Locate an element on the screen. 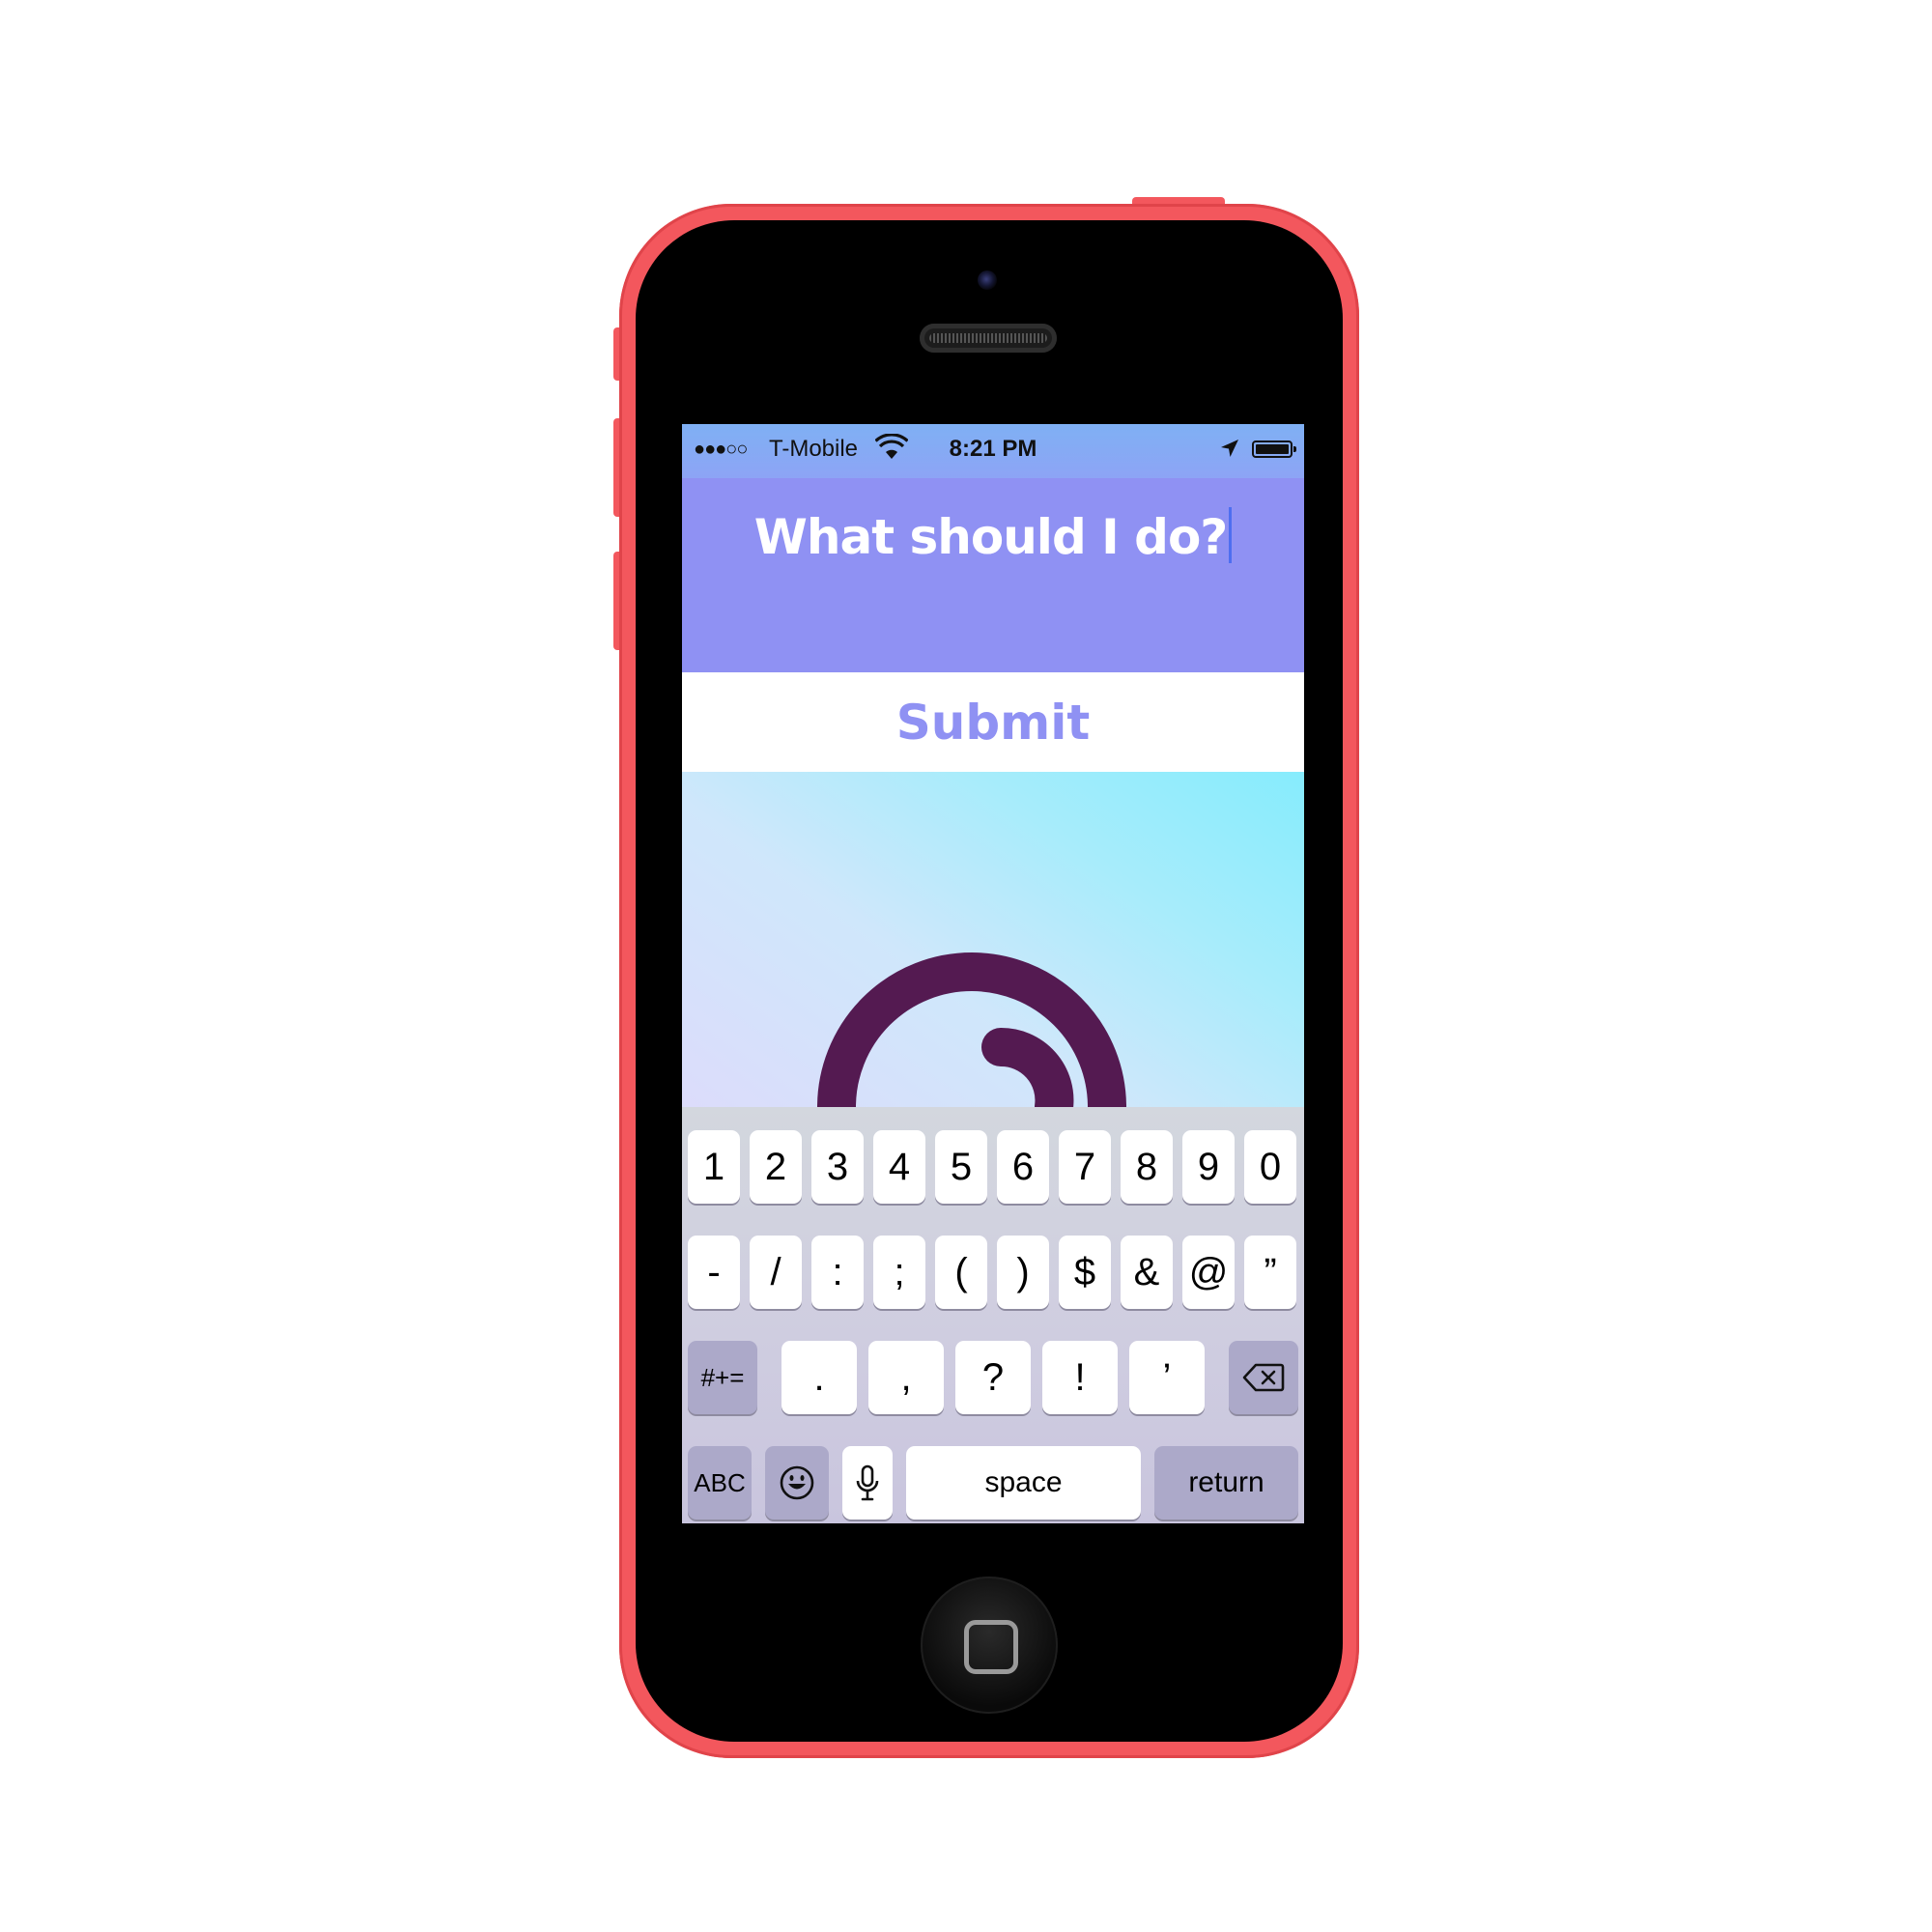 The height and width of the screenshot is (1932, 1932). key-5: 5 is located at coordinates (961, 1167).